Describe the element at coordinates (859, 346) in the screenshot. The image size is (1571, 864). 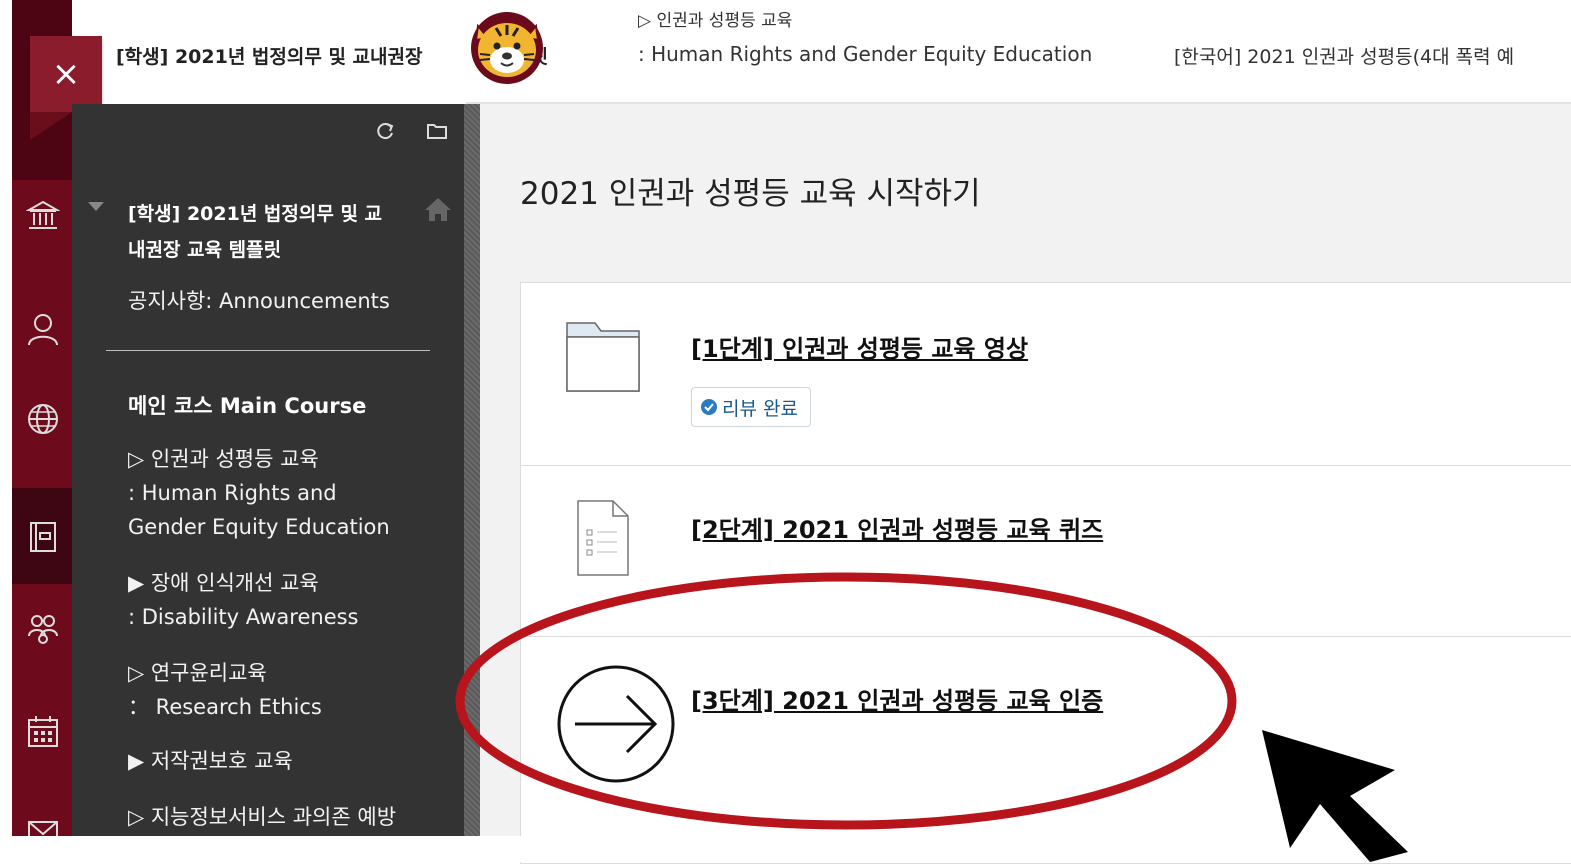
I see `content-item-title: [1단계] 인권과 성평등 교육 영상` at that location.